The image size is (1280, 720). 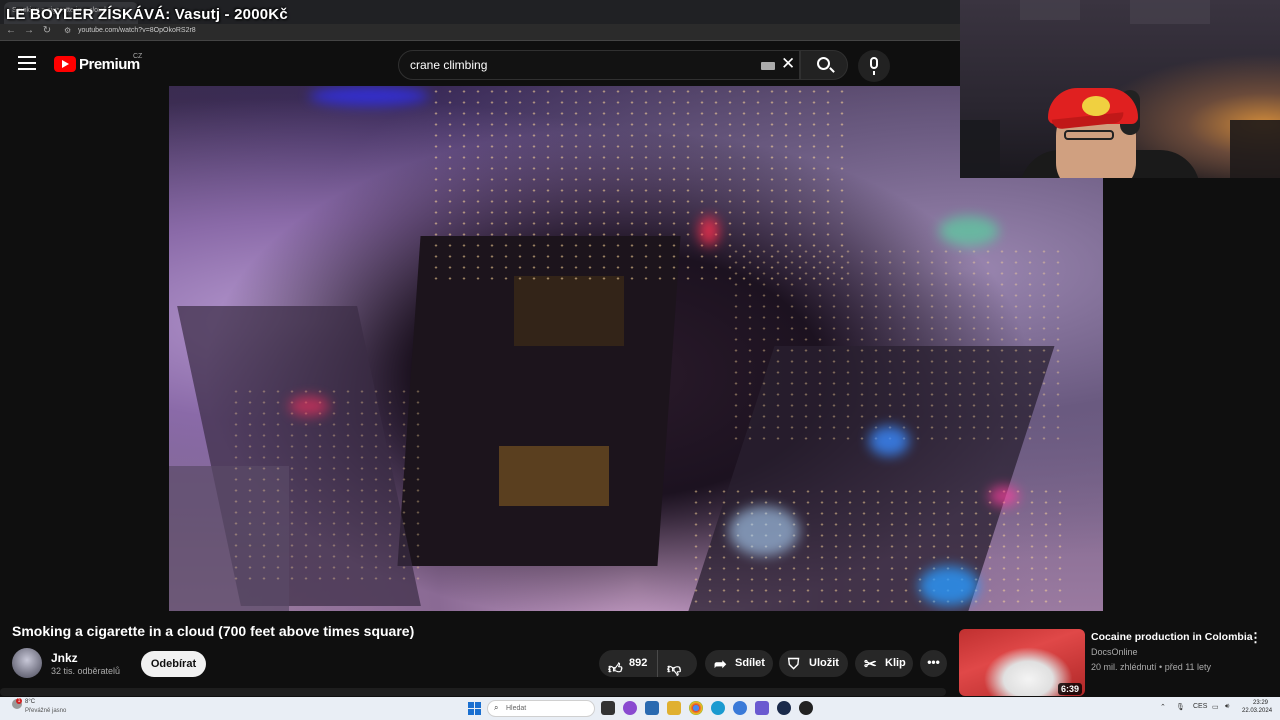 What do you see at coordinates (30, 702) in the screenshot?
I see `weather-temperature: 8°C` at bounding box center [30, 702].